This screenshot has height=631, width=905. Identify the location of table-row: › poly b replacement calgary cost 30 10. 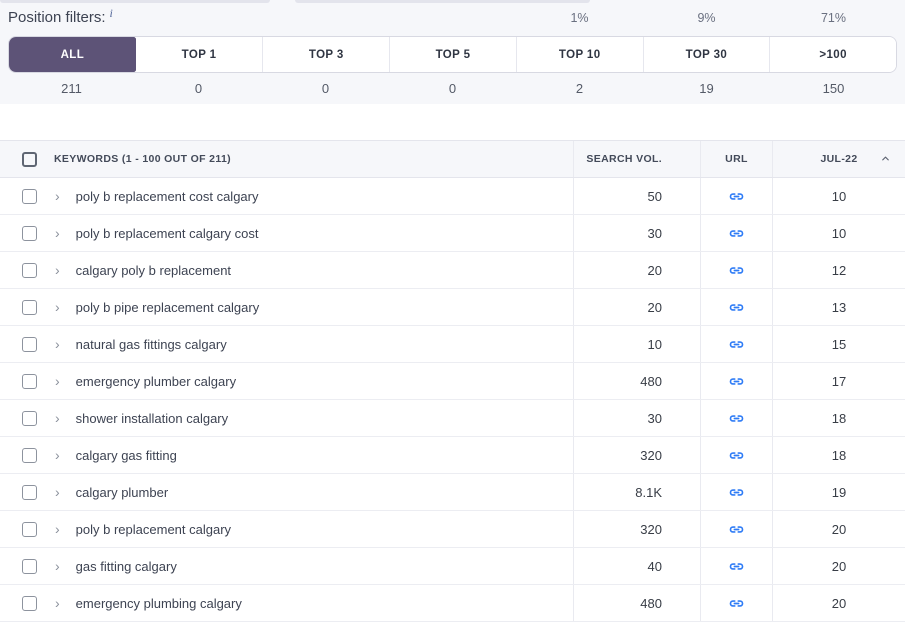
(452, 233).